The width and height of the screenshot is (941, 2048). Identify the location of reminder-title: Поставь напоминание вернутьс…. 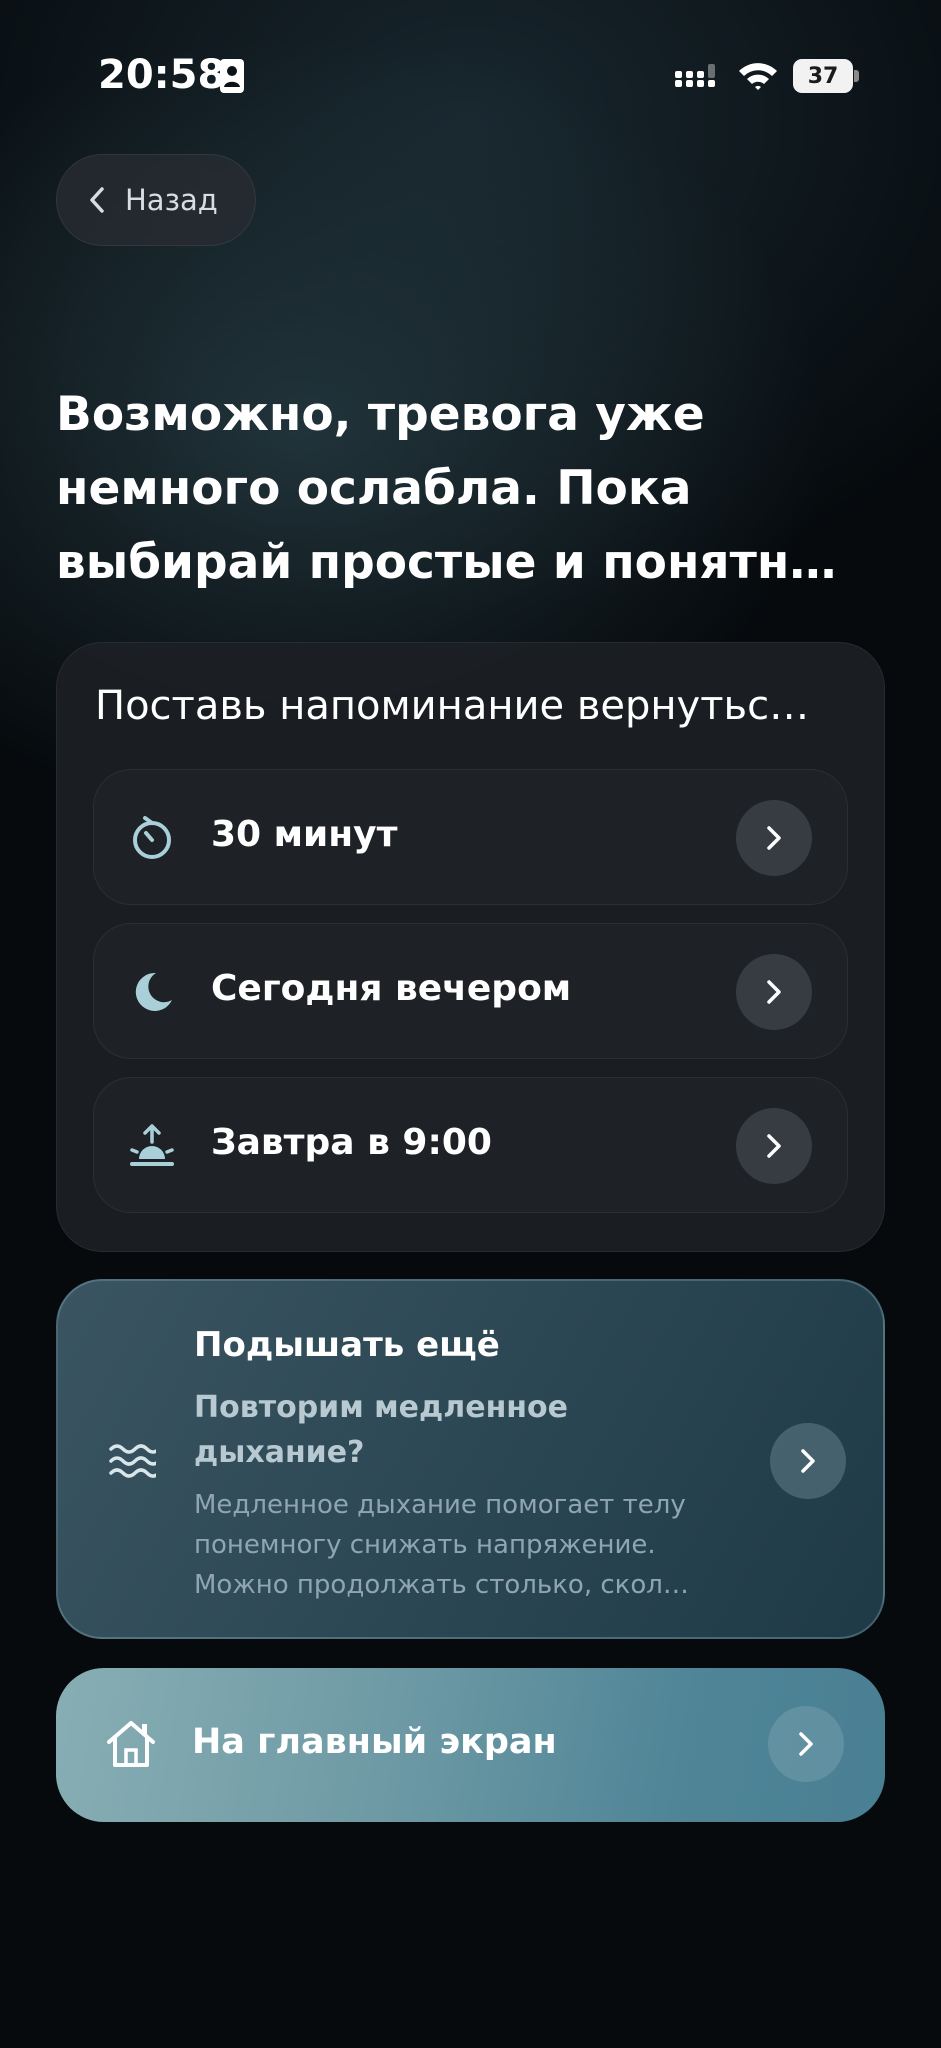
(452, 706).